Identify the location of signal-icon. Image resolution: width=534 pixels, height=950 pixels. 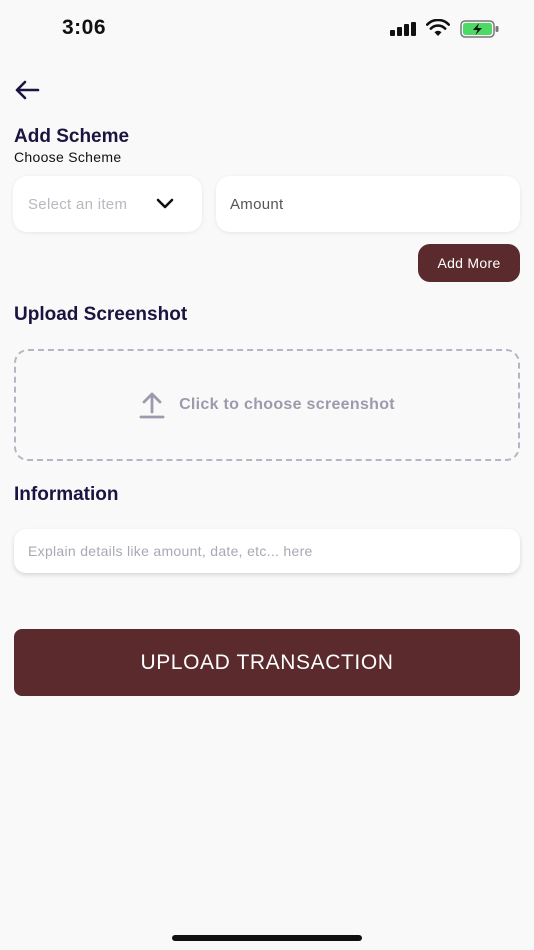
(403, 29).